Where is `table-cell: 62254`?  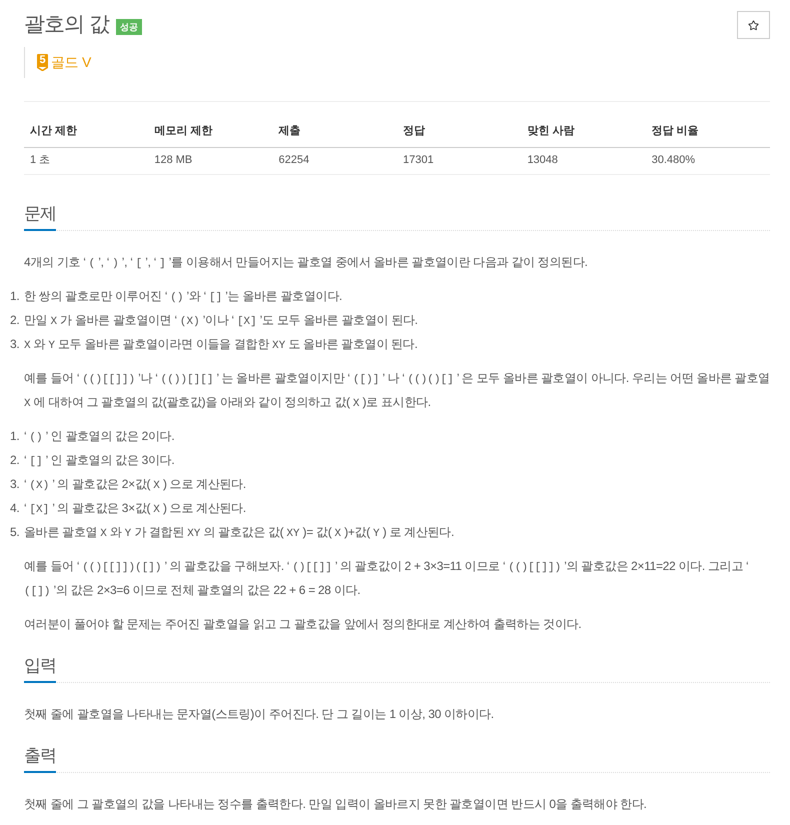 table-cell: 62254 is located at coordinates (334, 160).